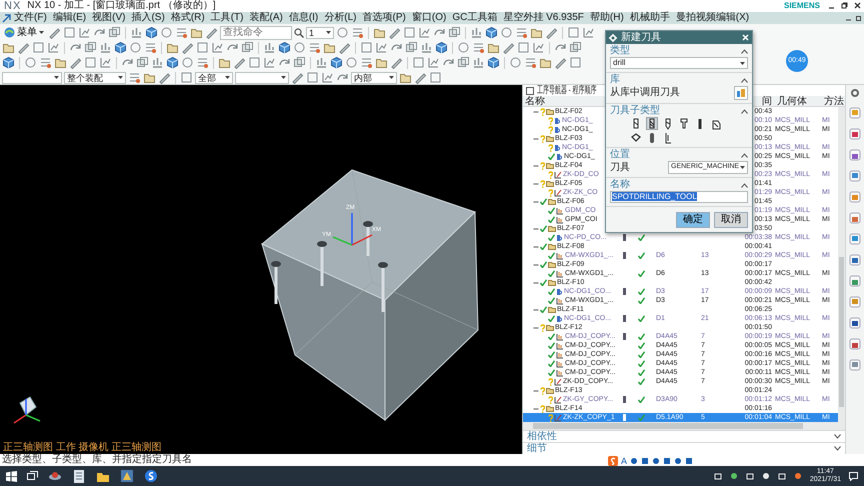 This screenshot has width=864, height=486. Describe the element at coordinates (97, 460) in the screenshot. I see `status-prompt: 选择类型、子类型、库、并指定指定刀具名` at that location.